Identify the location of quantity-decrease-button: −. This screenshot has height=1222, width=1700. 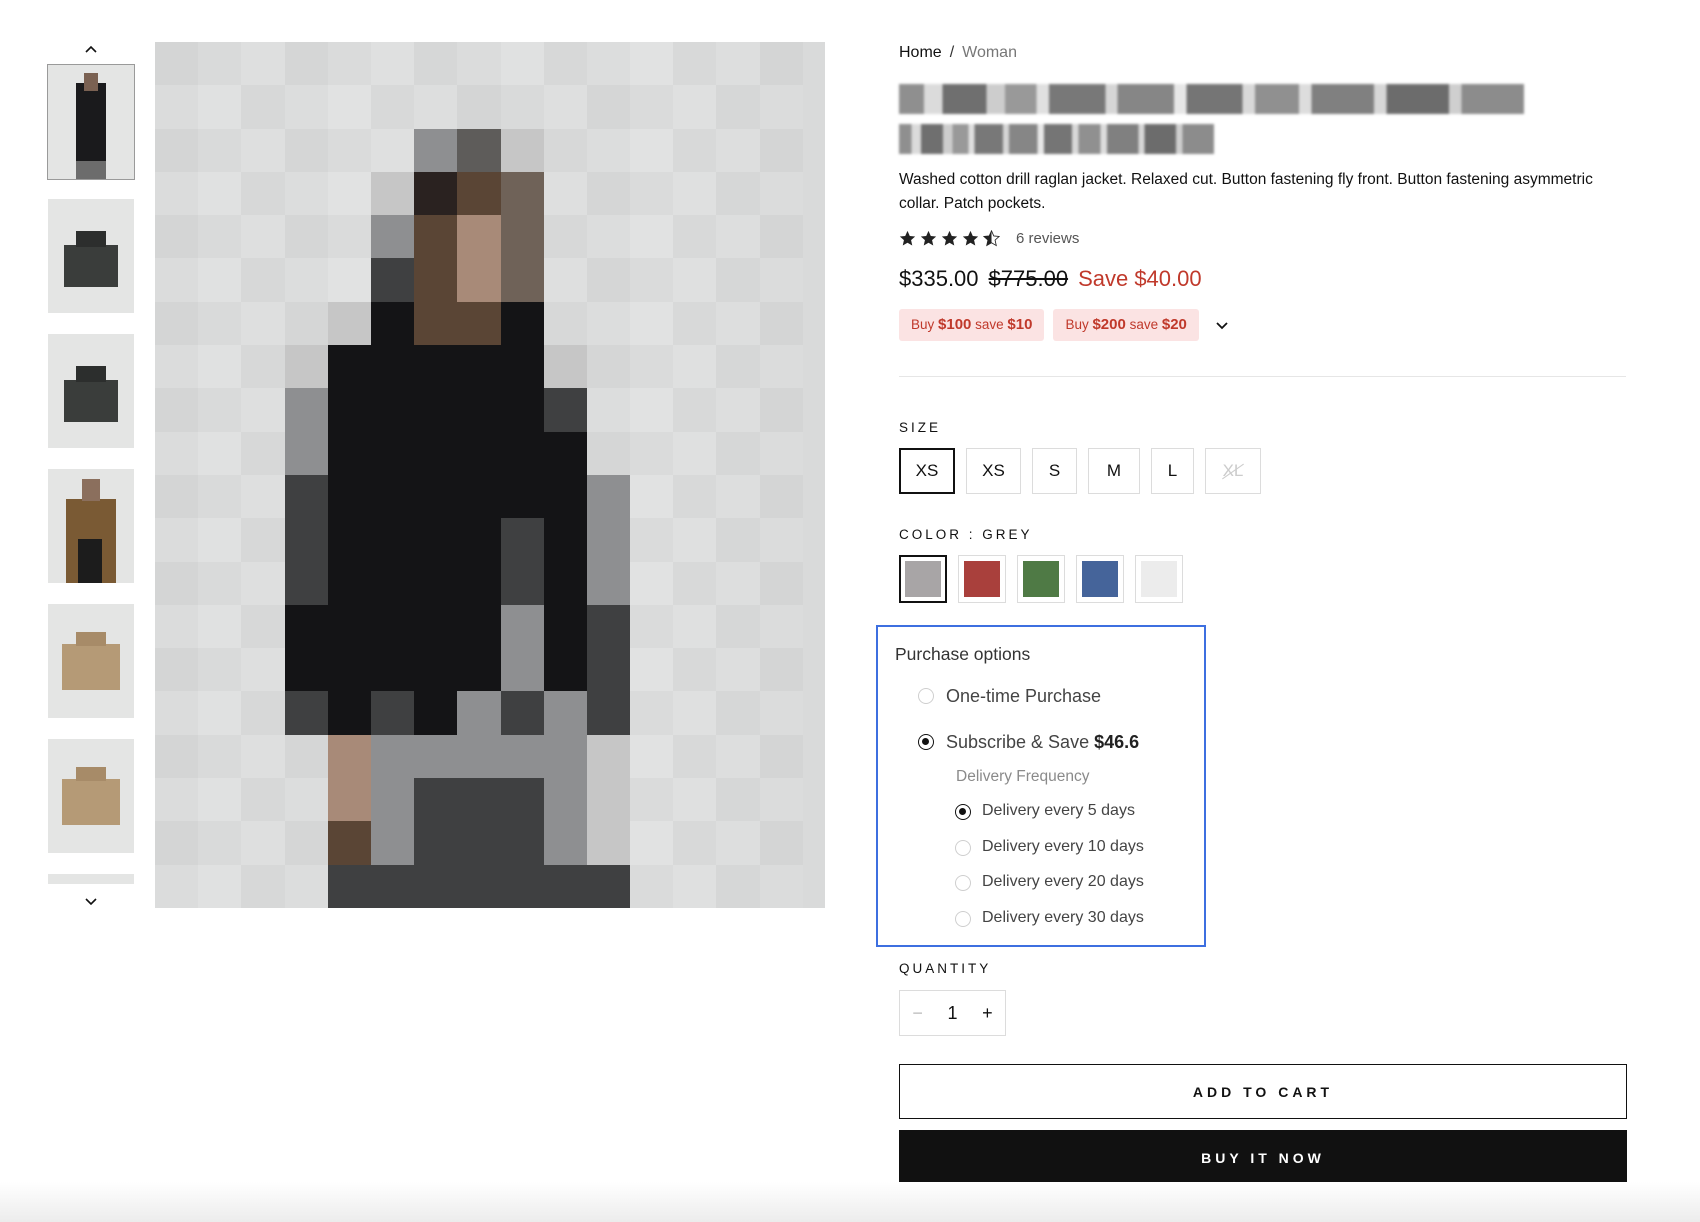
(917, 1013).